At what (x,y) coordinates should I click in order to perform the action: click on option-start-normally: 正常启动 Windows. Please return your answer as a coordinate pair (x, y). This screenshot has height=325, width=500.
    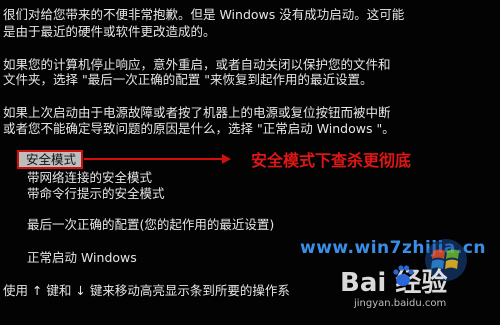
    Looking at the image, I should click on (82, 258).